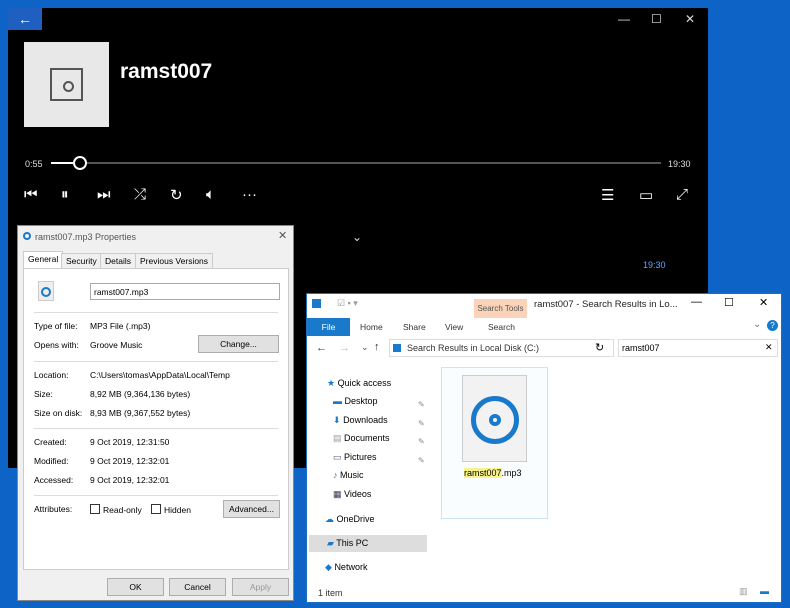  Describe the element at coordinates (682, 194) in the screenshot. I see `fullscreen-icon: ⤢` at that location.